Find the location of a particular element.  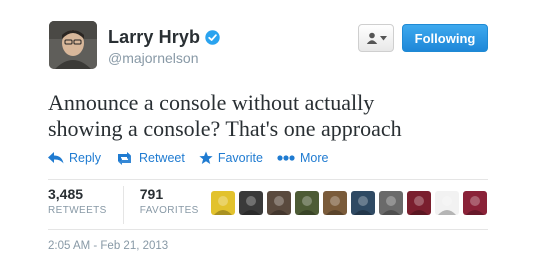

retweets-stat: 3,485 RETWEETS is located at coordinates (85, 205).